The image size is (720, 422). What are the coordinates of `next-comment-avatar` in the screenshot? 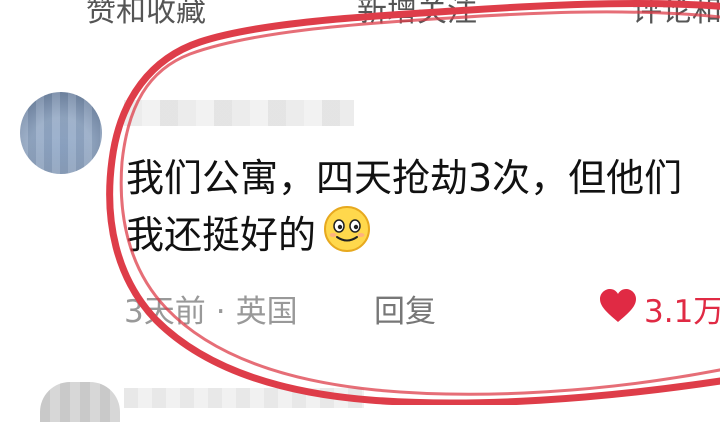 It's located at (80, 402).